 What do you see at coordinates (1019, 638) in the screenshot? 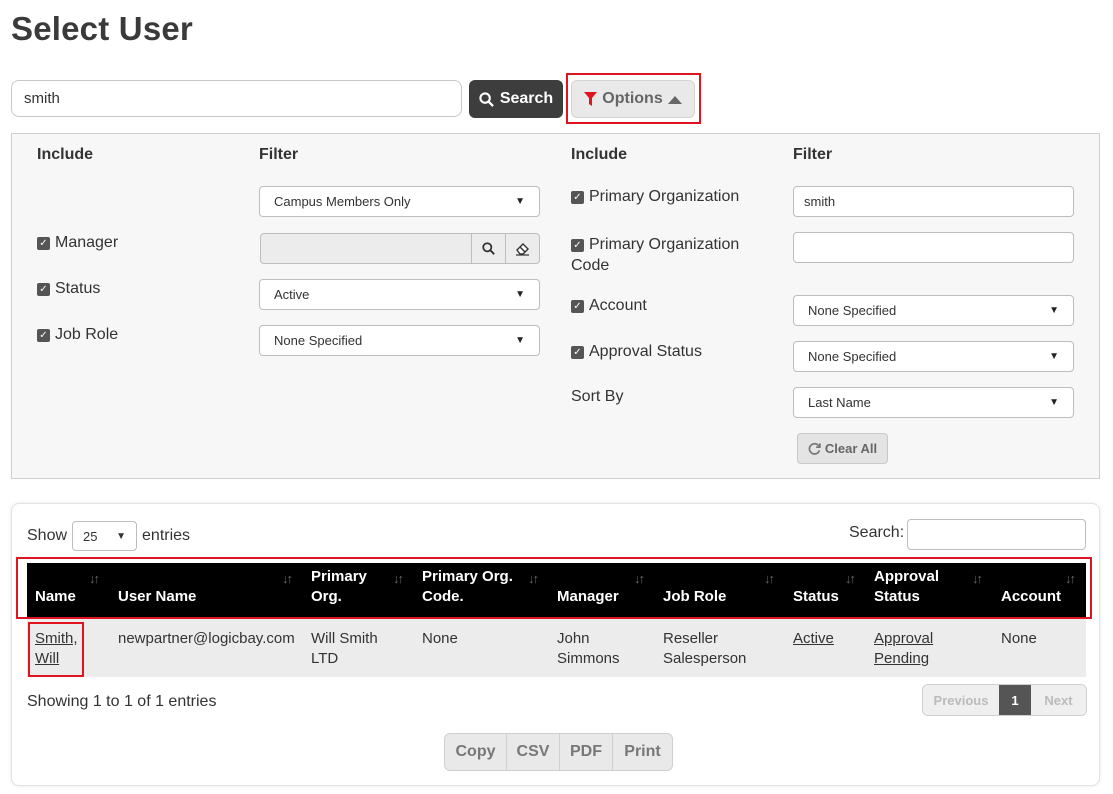
I see `cell-account: None` at bounding box center [1019, 638].